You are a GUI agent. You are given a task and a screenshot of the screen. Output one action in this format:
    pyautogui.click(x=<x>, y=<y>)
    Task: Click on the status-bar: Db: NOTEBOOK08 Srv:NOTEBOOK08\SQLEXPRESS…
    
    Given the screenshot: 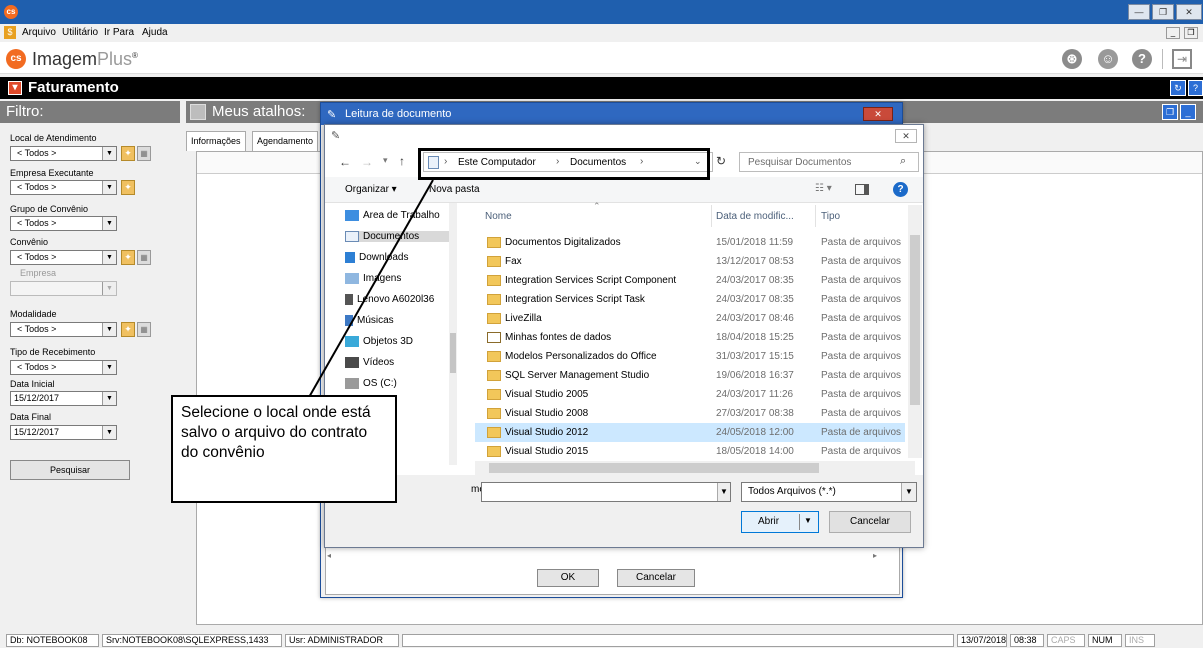 What is the action you would take?
    pyautogui.click(x=601, y=640)
    